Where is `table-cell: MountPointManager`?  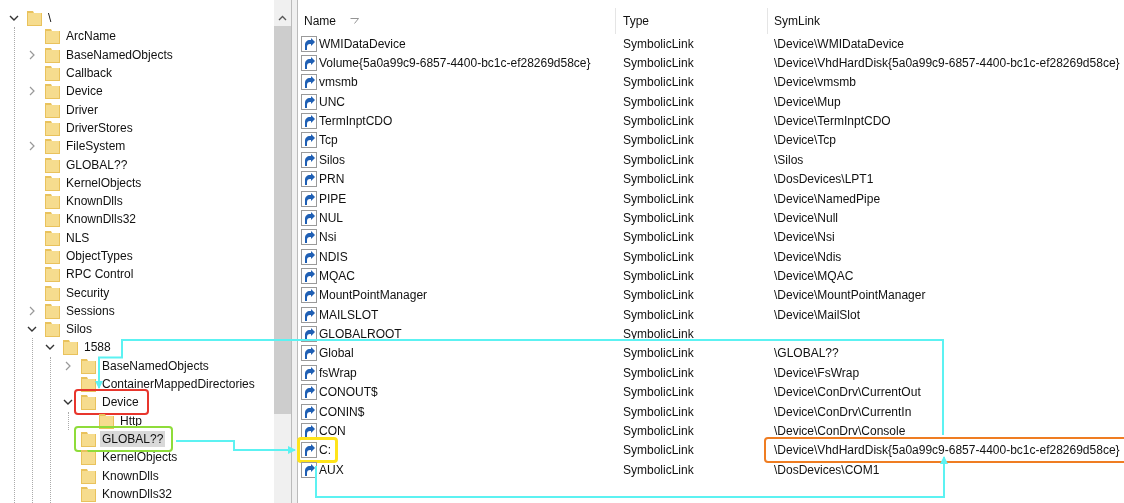 table-cell: MountPointManager is located at coordinates (373, 295).